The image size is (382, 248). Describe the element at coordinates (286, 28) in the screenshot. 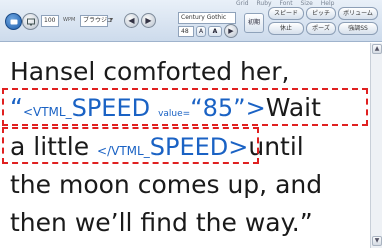

I see `rest-button: 休止` at that location.